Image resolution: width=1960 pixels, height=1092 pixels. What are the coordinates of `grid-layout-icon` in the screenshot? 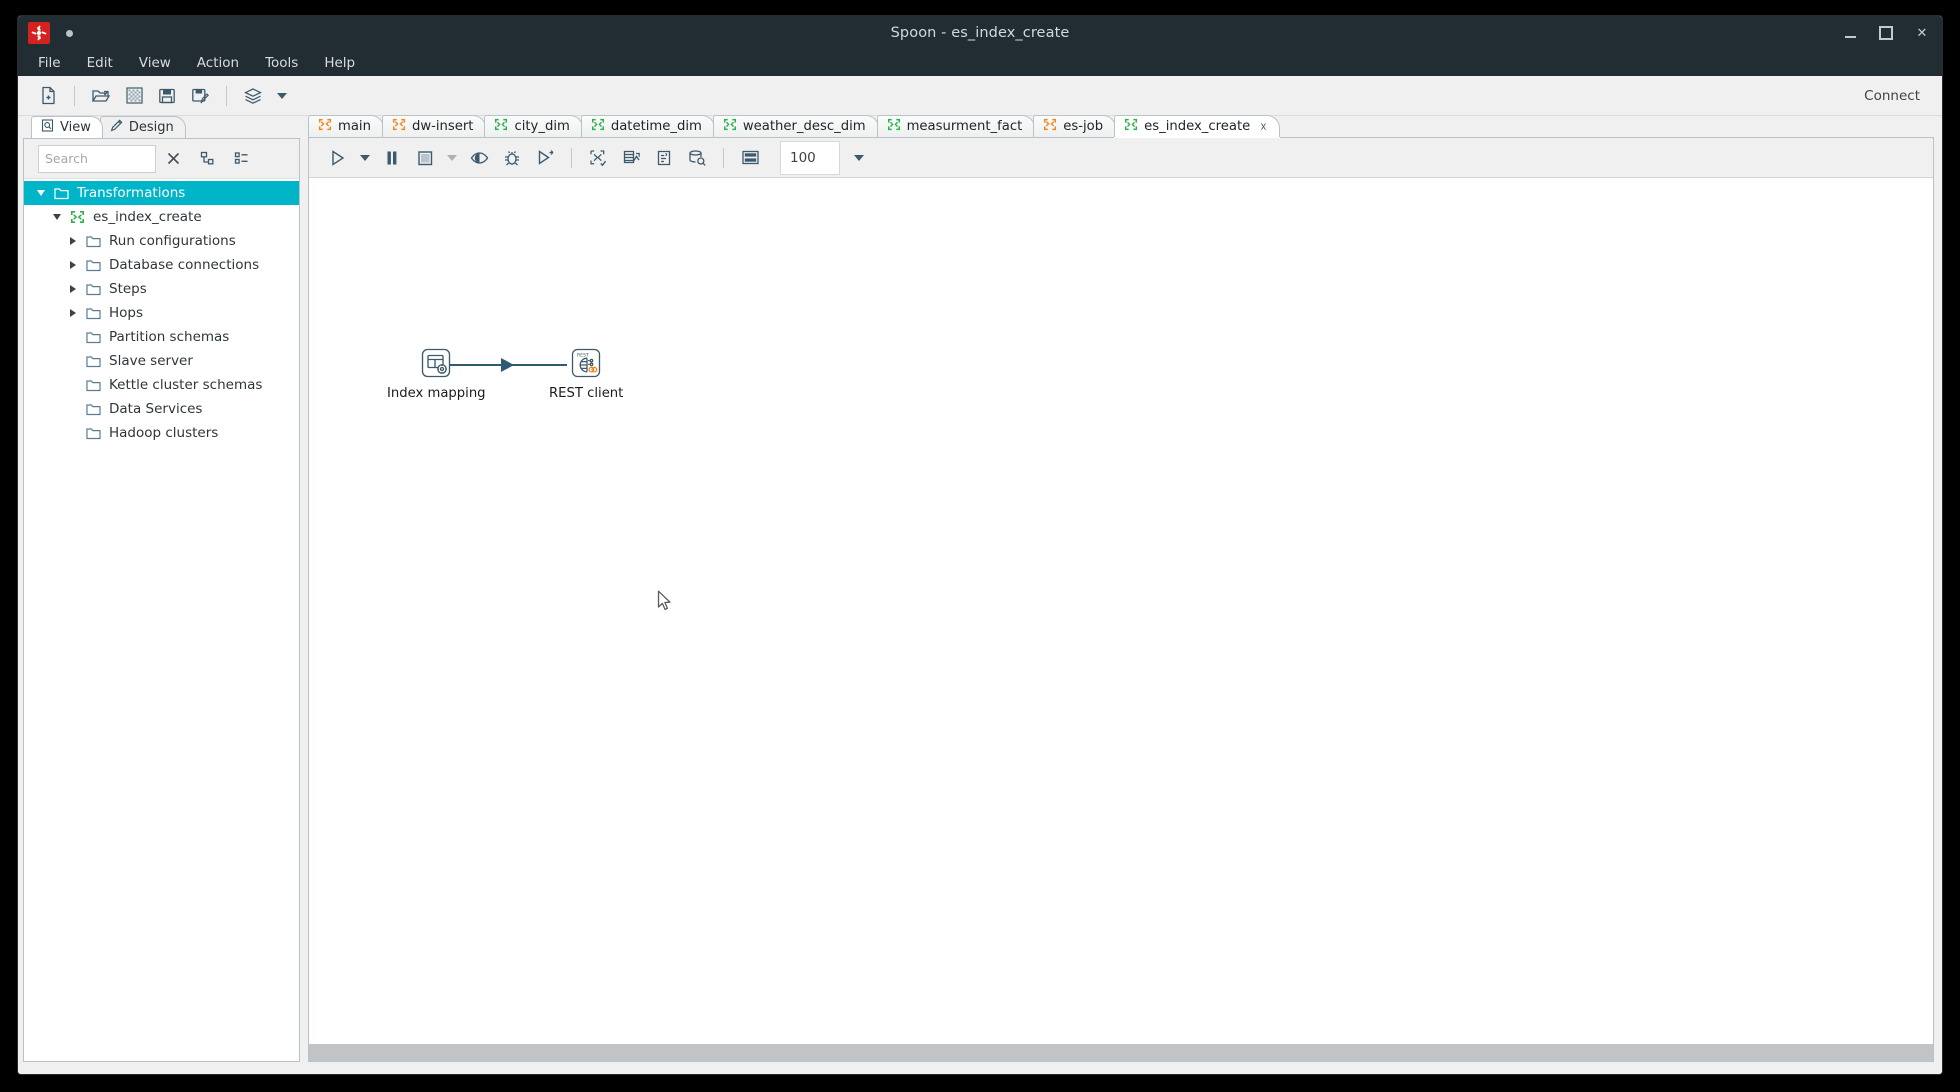 It's located at (750, 158).